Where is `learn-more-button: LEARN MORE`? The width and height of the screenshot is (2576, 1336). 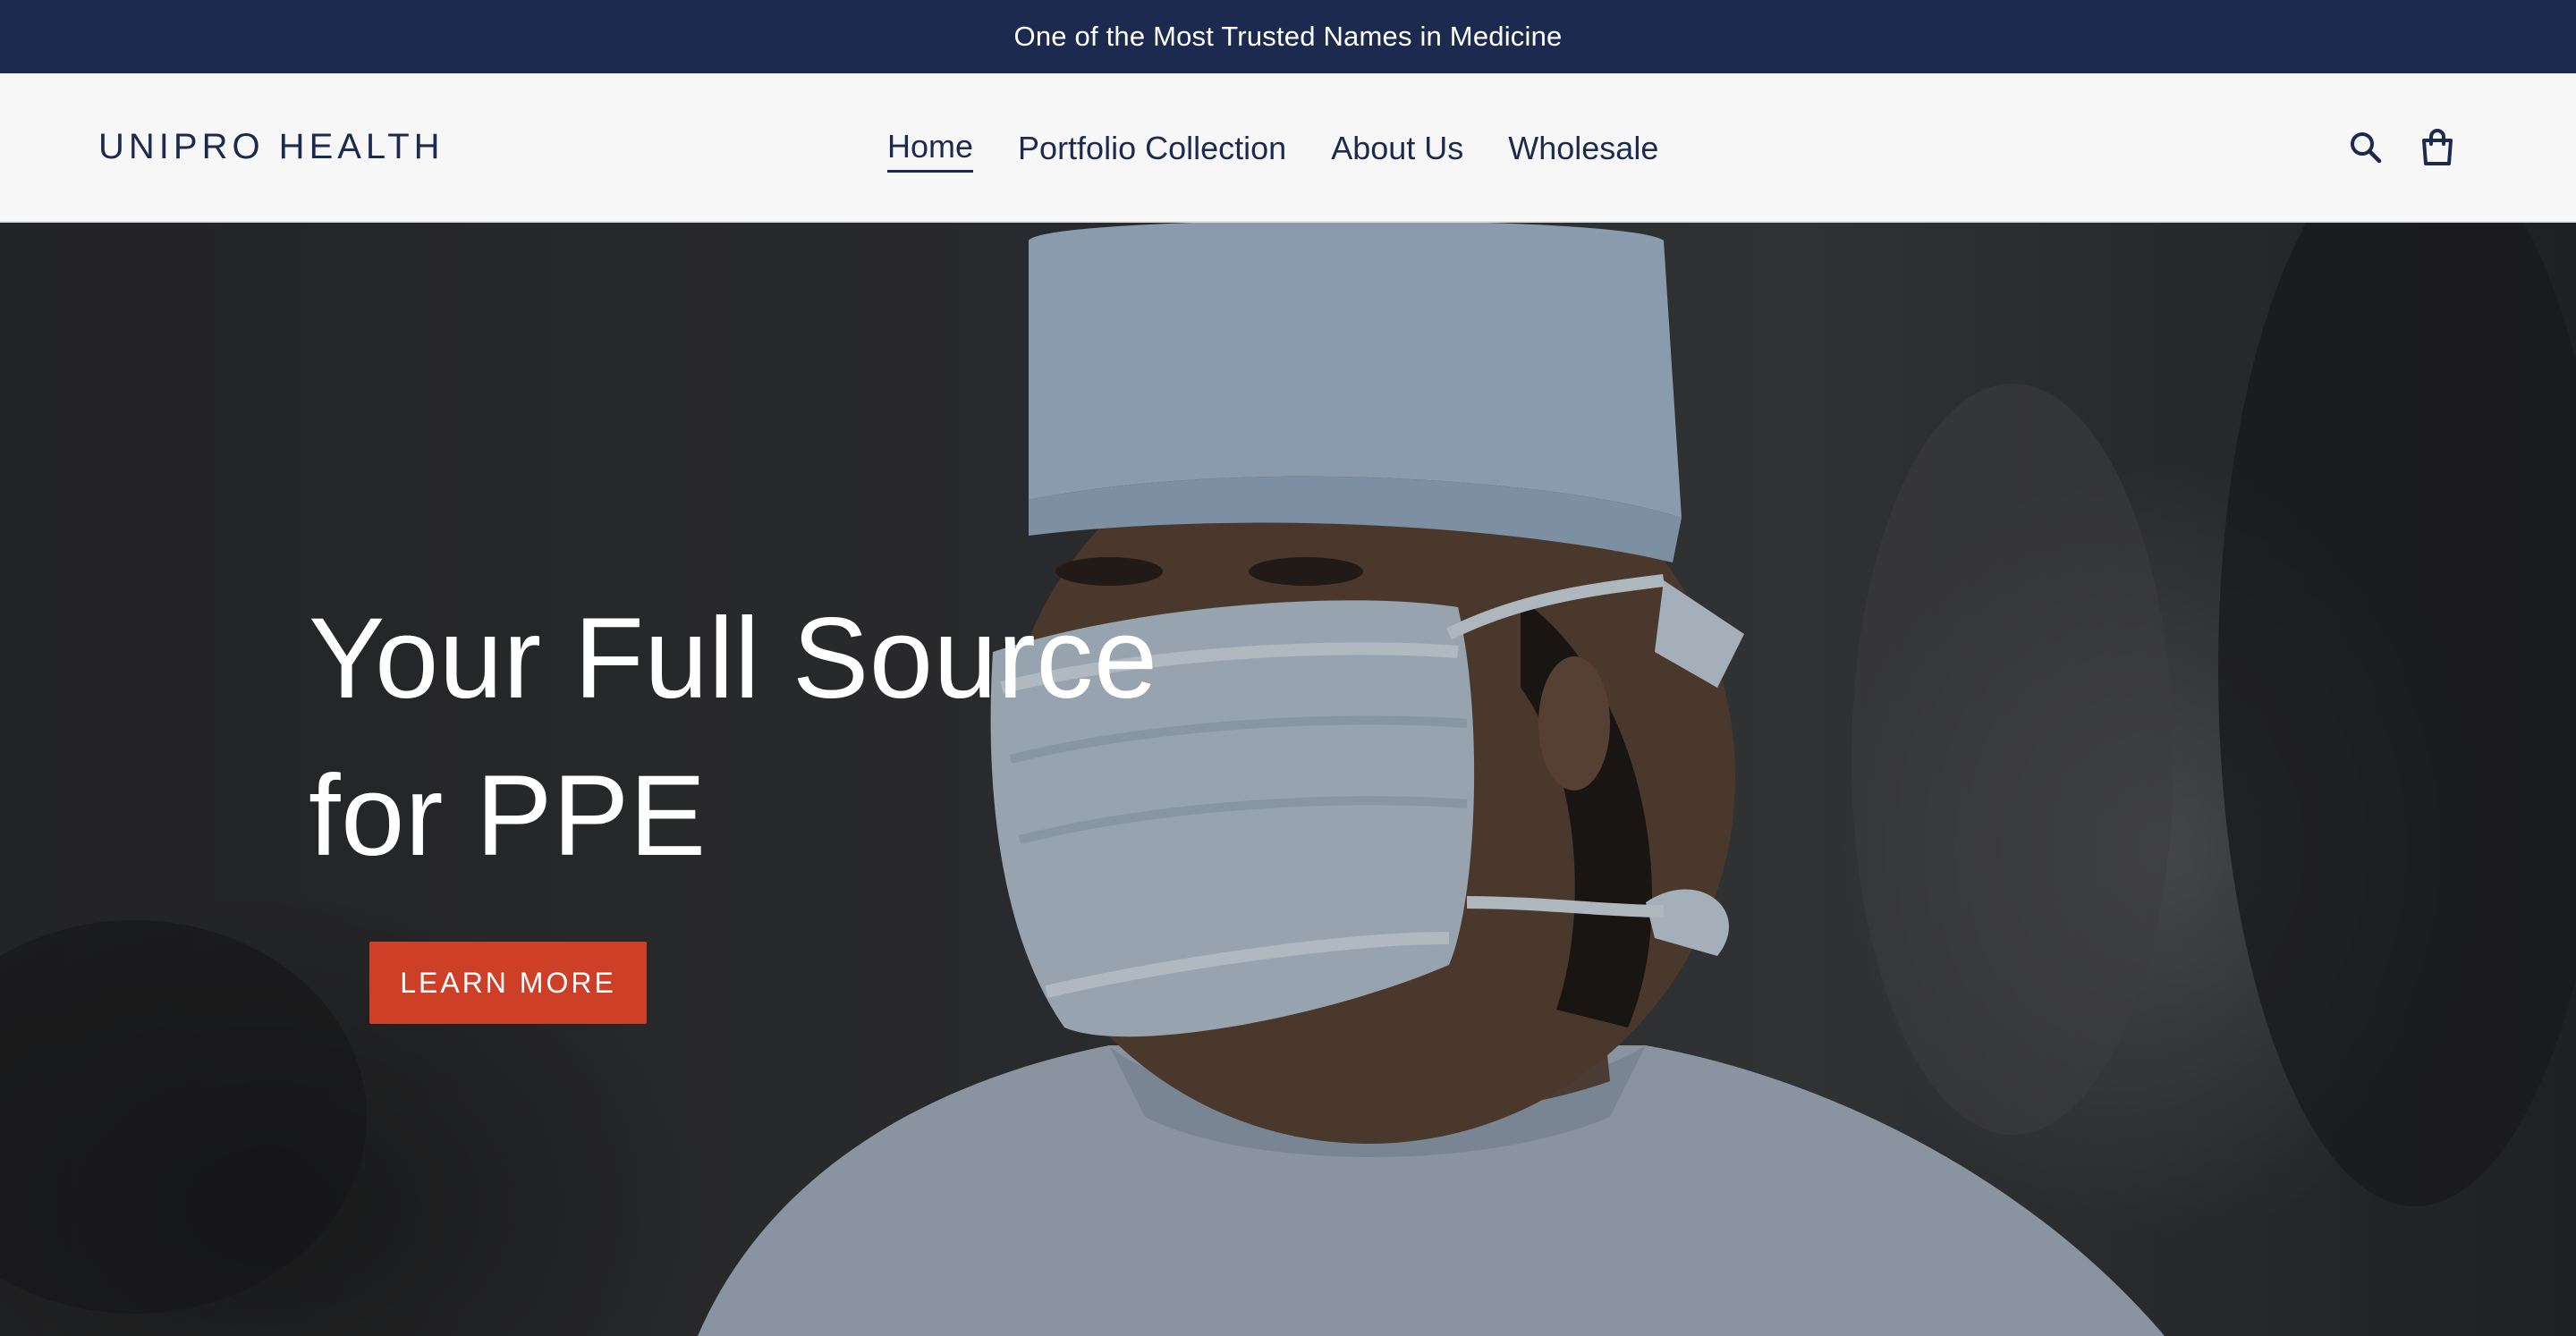 learn-more-button: LEARN MORE is located at coordinates (508, 983).